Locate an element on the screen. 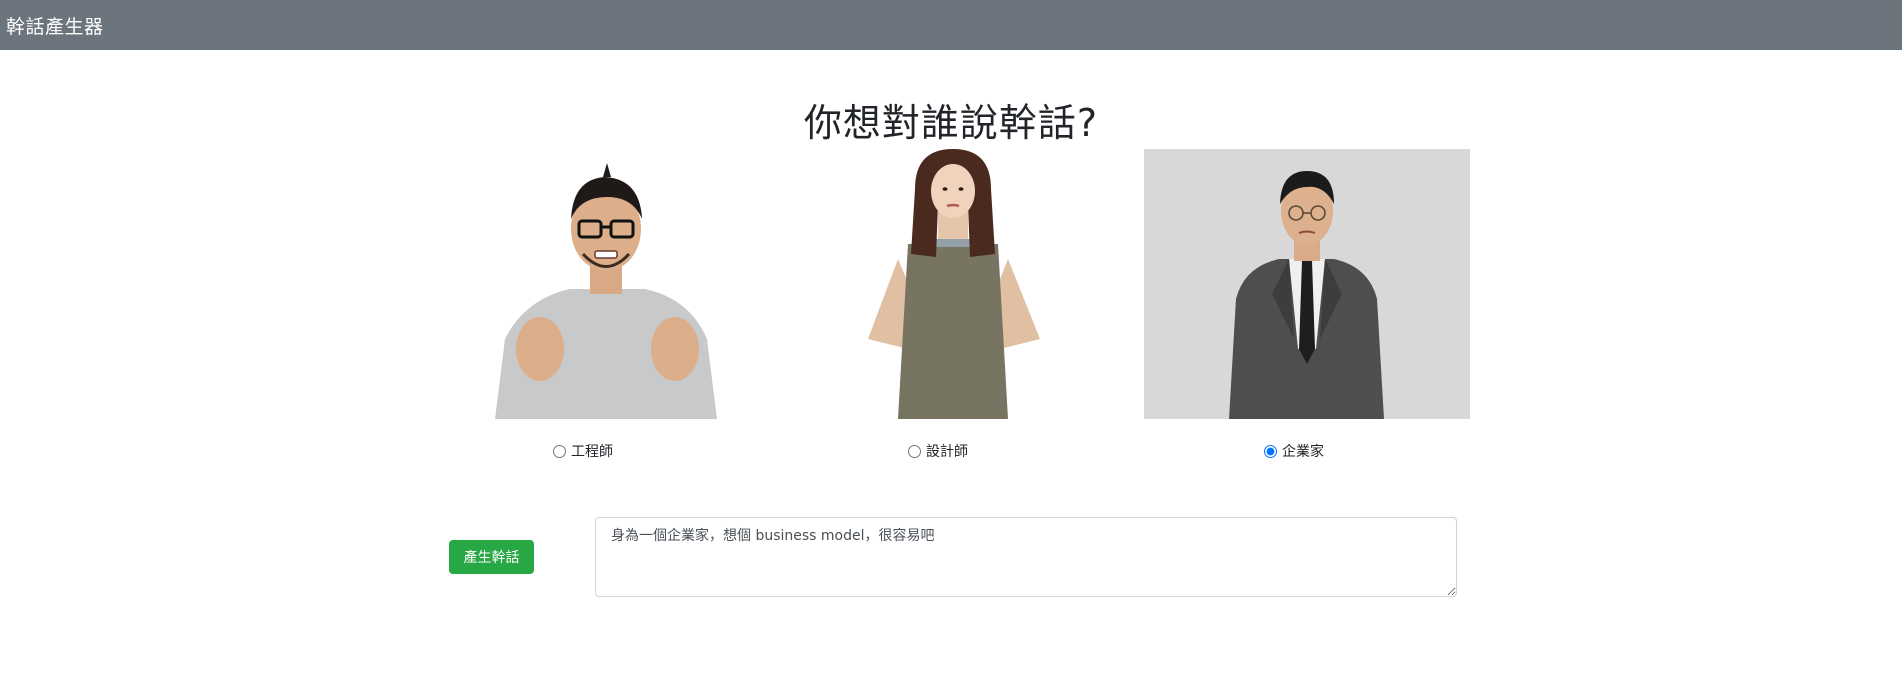  radio-input-designer is located at coordinates (914, 451).